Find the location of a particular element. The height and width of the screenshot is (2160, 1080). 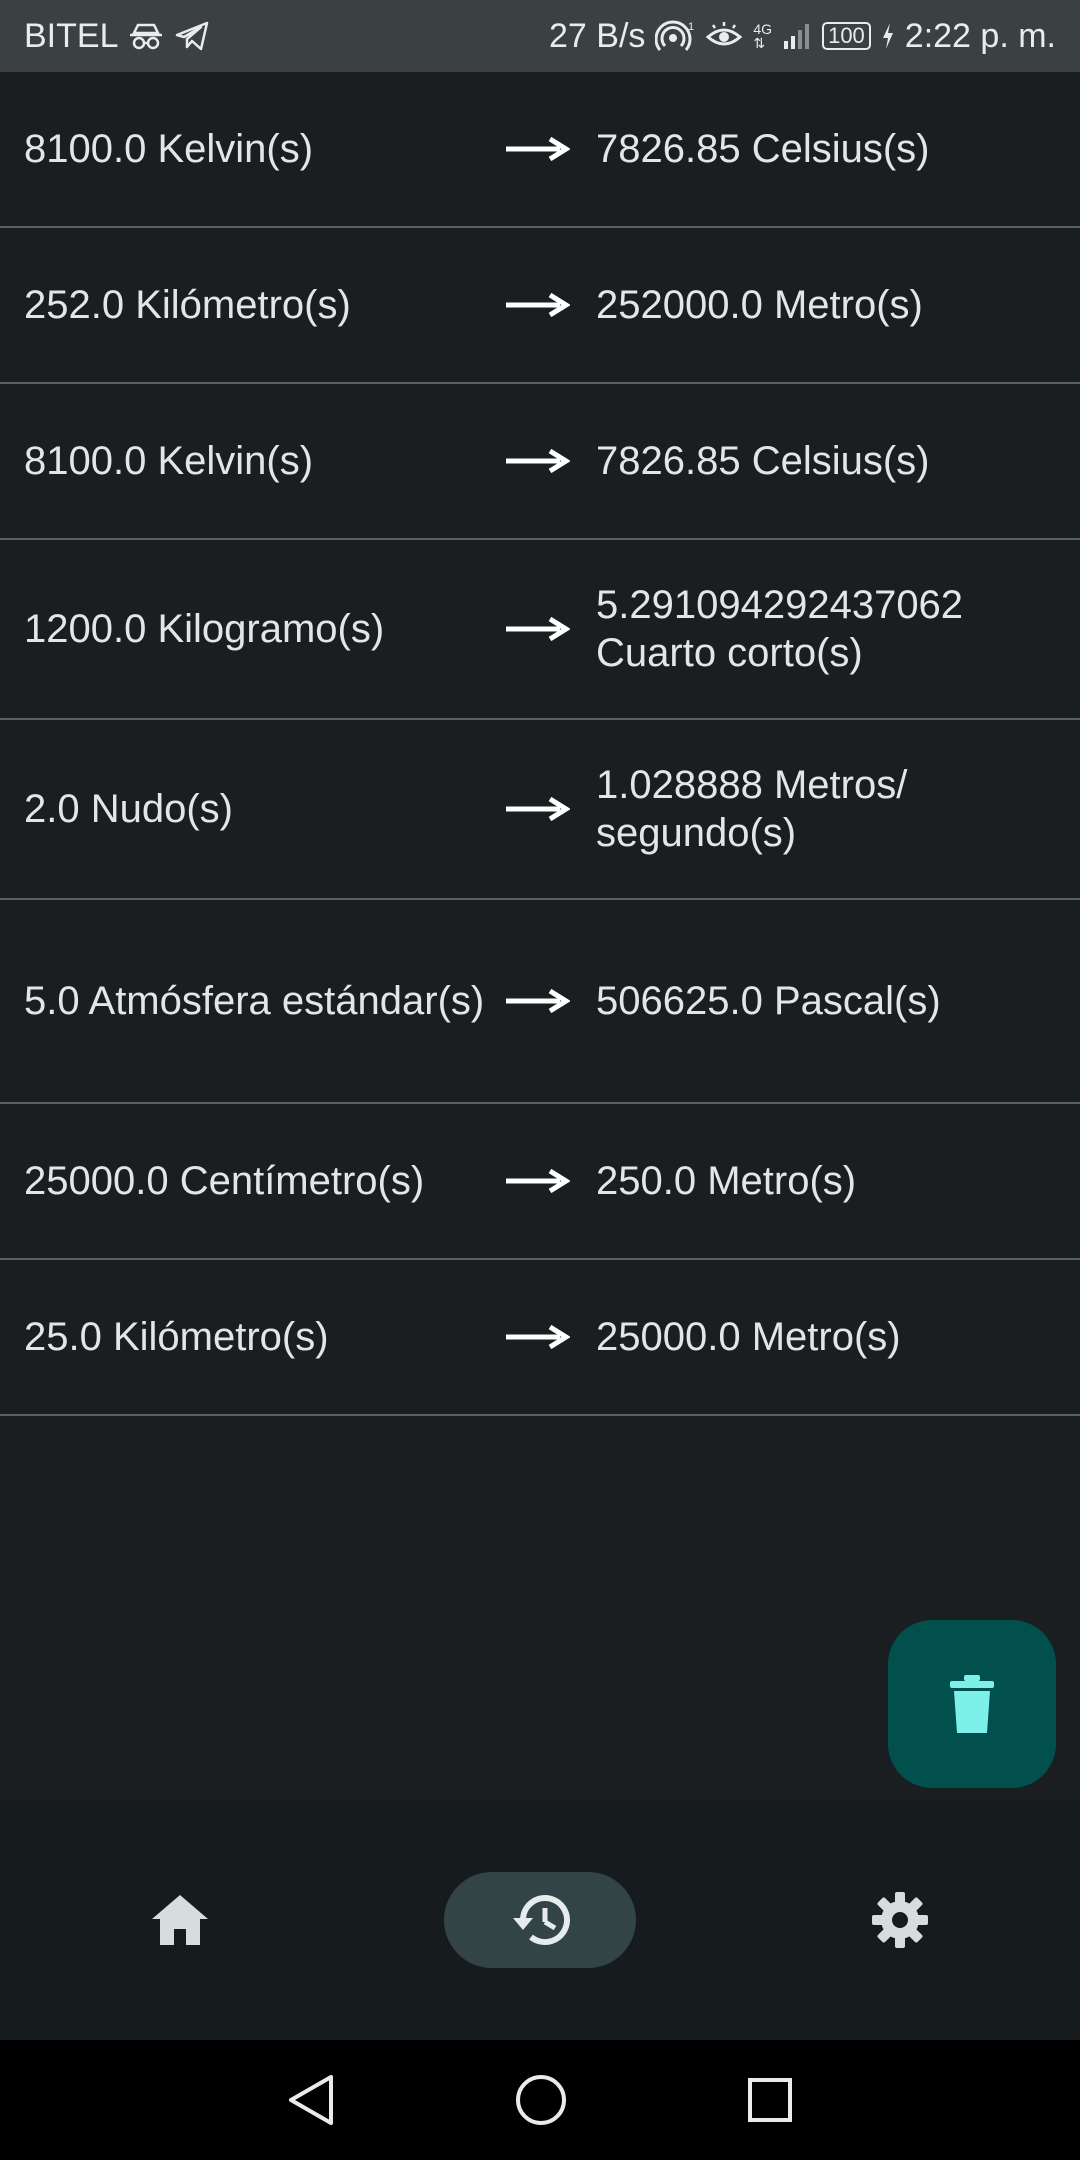

result-value: 25000.0 Metro(s) is located at coordinates (748, 1337).